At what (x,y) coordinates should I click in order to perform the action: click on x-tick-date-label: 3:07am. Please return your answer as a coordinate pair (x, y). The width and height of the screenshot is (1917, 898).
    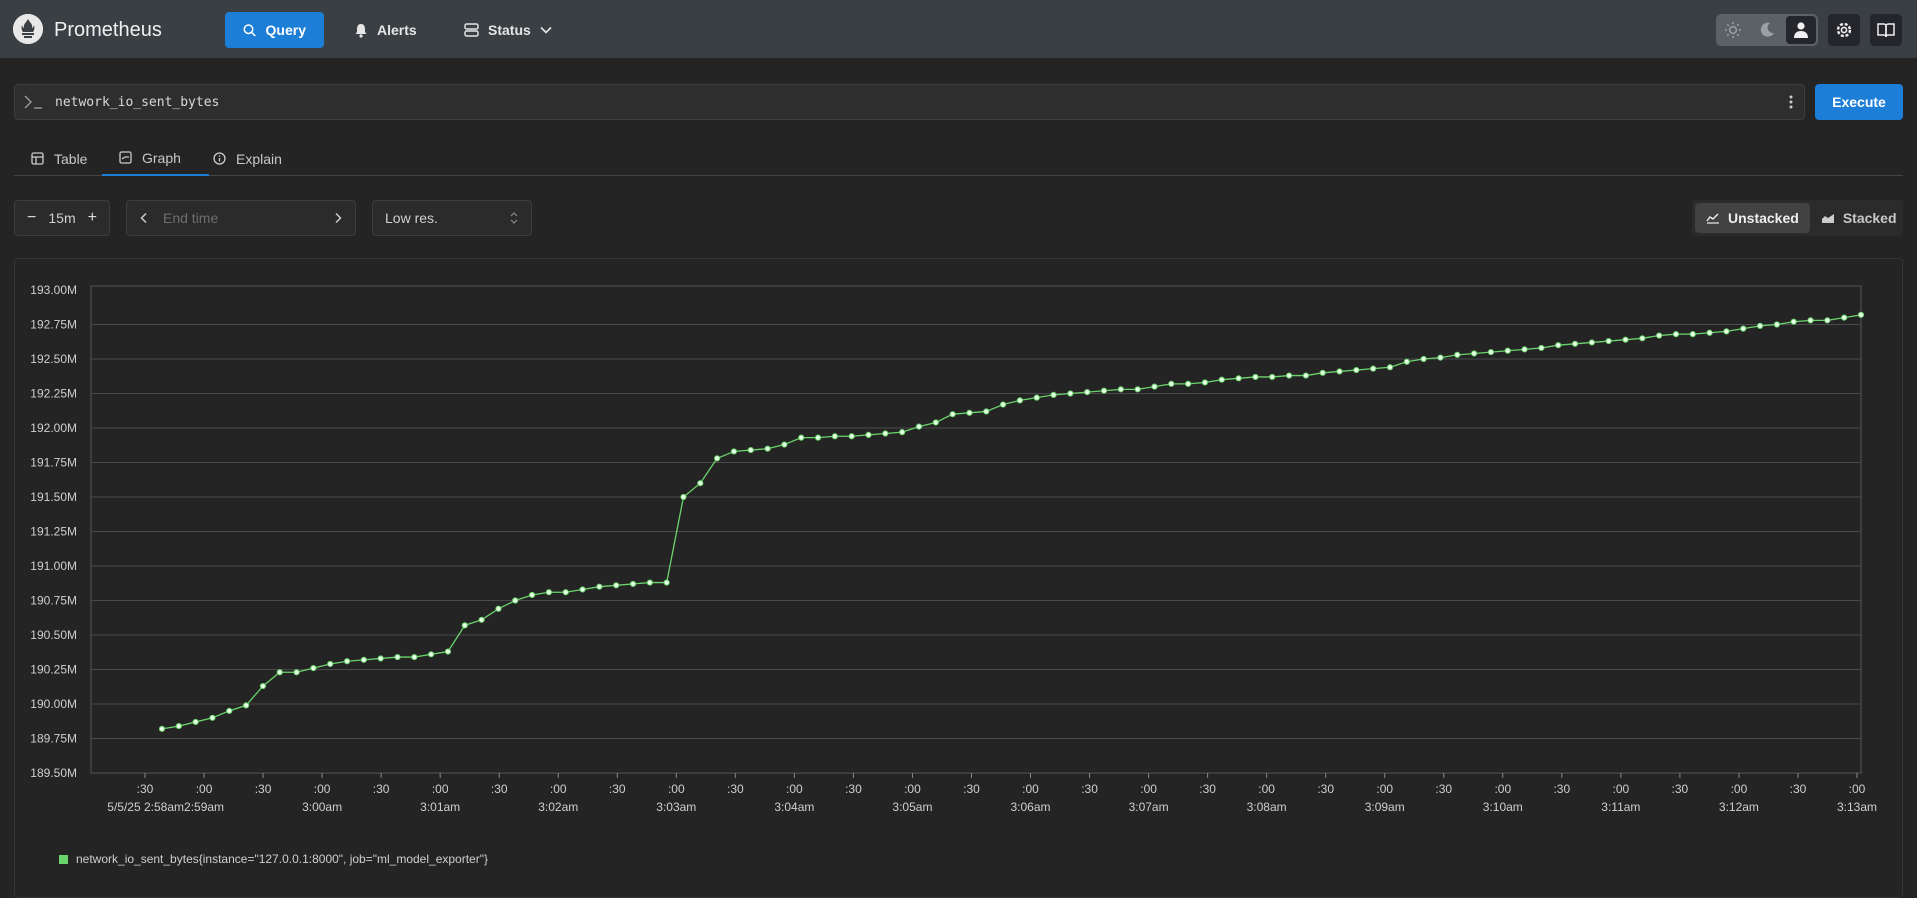
    Looking at the image, I should click on (1149, 807).